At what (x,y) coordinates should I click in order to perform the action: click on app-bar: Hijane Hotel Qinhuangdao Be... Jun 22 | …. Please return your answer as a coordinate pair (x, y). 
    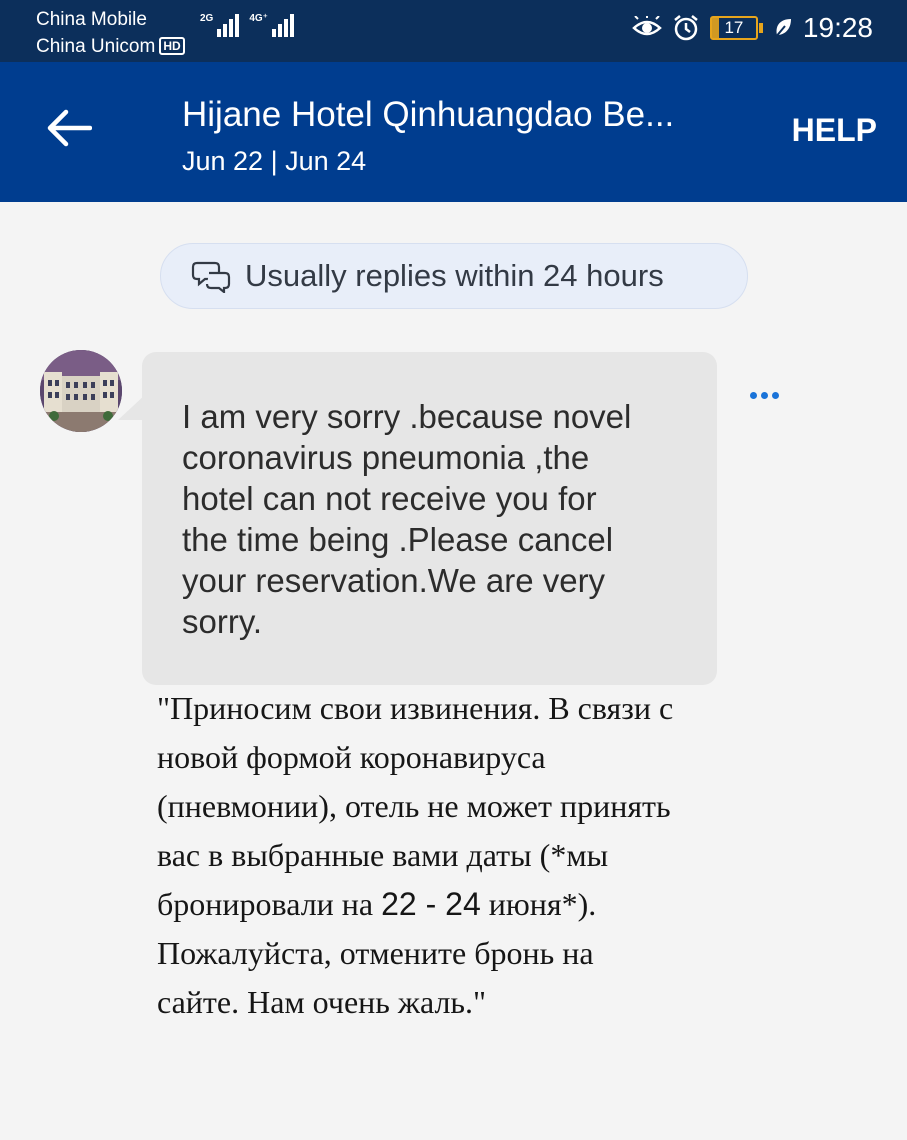
    Looking at the image, I should click on (453, 132).